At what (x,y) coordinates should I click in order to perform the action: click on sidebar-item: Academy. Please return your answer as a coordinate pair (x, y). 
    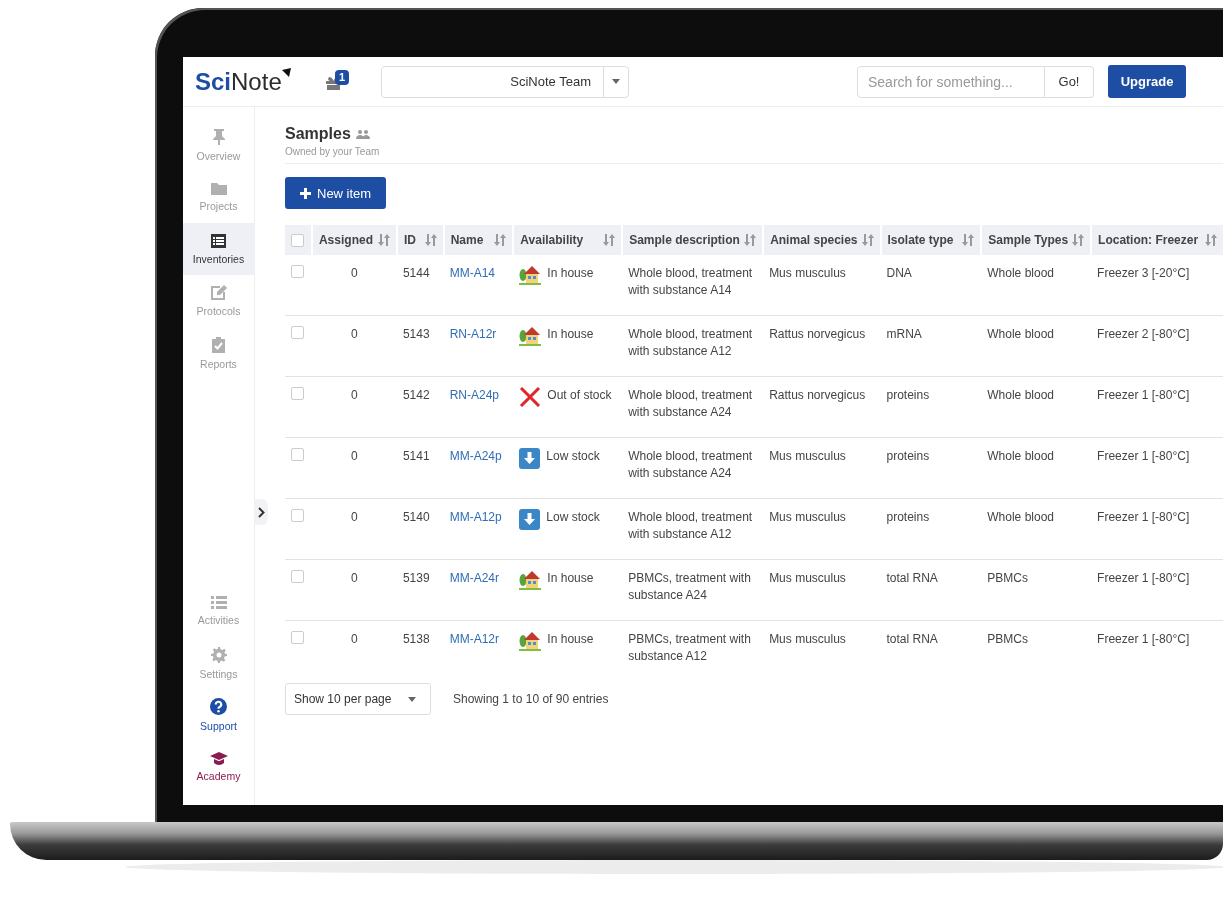
    Looking at the image, I should click on (218, 767).